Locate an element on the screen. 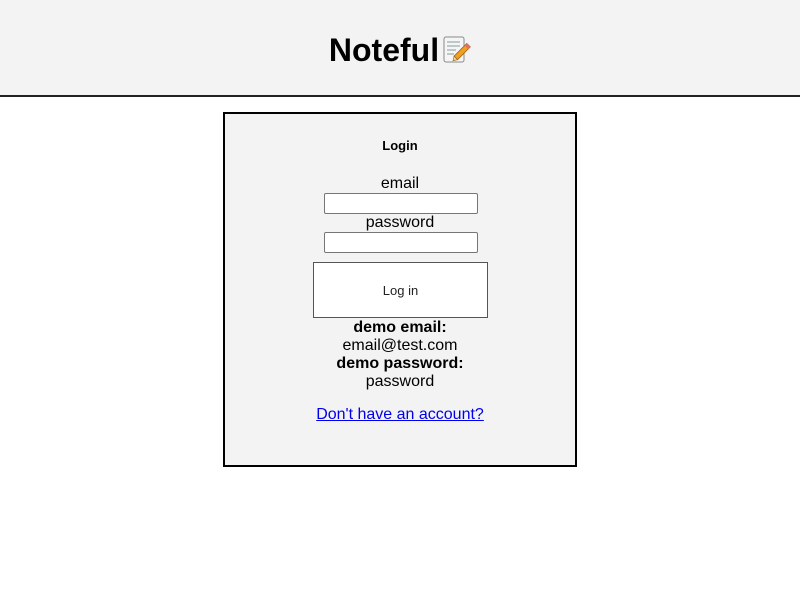 The height and width of the screenshot is (600, 800). demo-email-value: email@test.com is located at coordinates (400, 345).